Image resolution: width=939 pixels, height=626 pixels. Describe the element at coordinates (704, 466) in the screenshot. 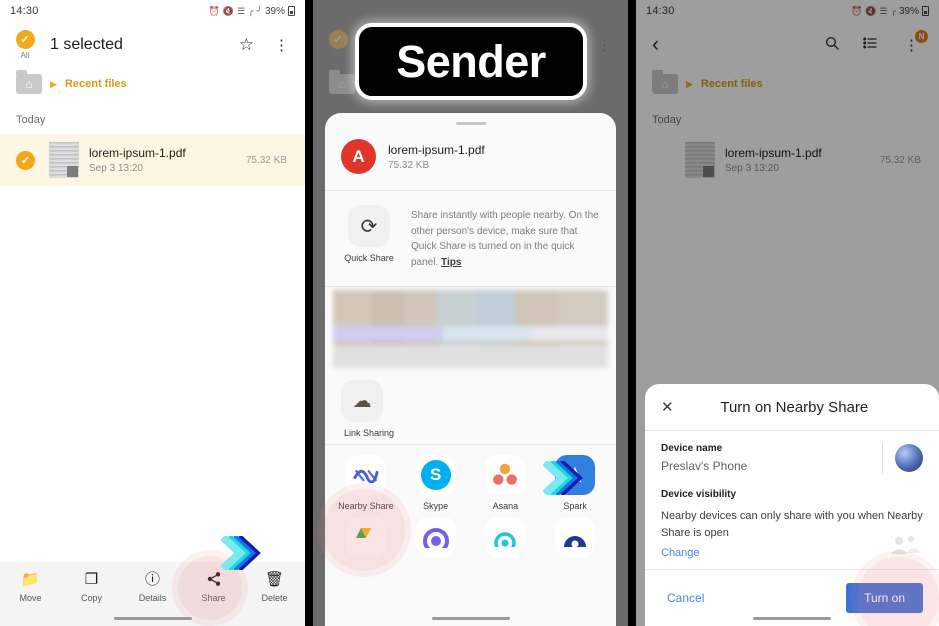

I see `device-name-value: Preslav's Phone` at that location.